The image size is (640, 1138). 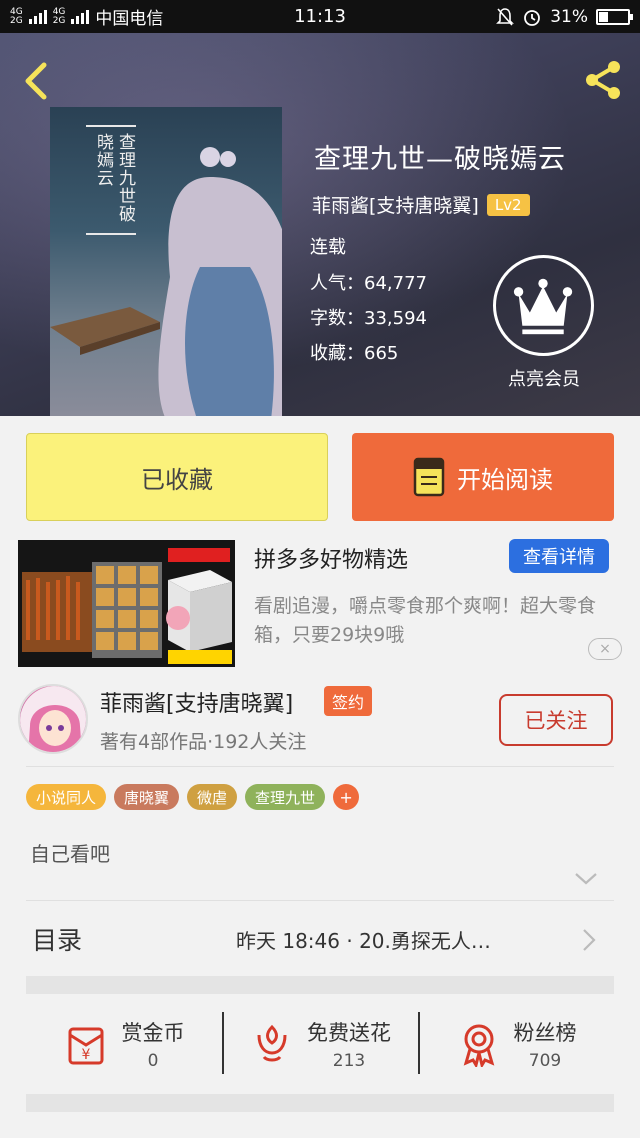 I want to click on ad-detail-button: 查看详情, so click(x=559, y=556).